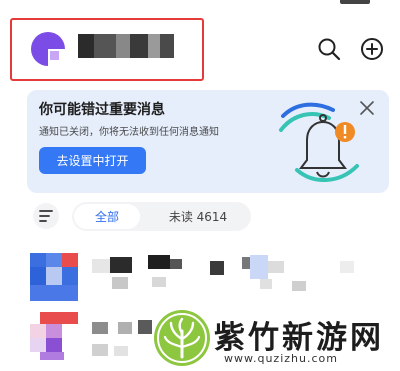  I want to click on close-icon, so click(367, 108).